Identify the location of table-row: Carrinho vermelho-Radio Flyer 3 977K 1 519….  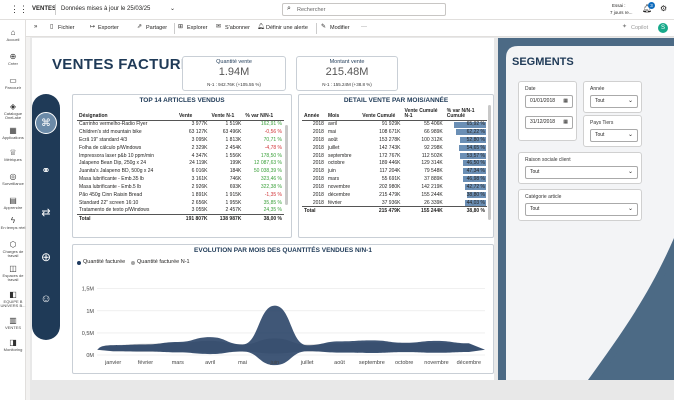
(180, 124).